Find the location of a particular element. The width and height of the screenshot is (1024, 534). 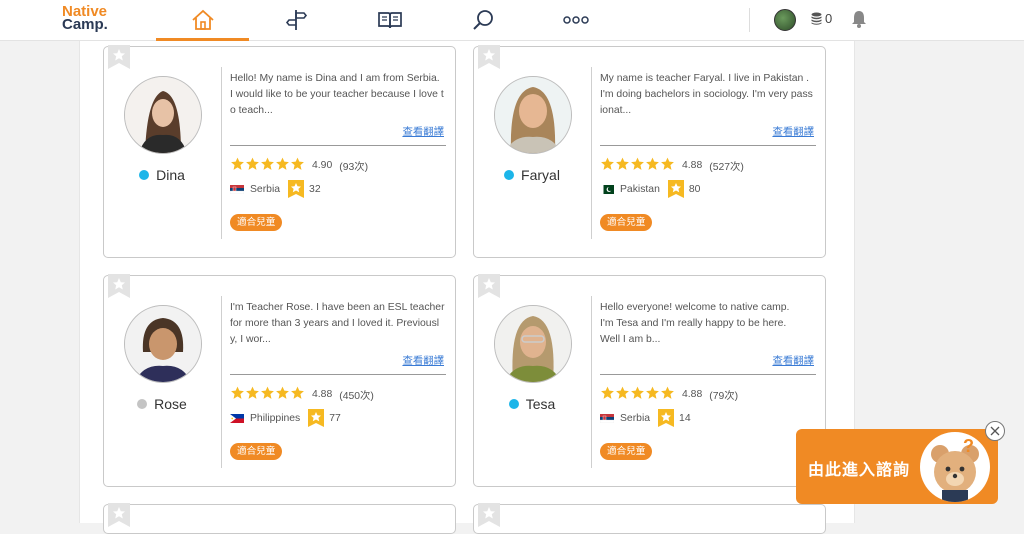

country-row: Serbia 14 is located at coordinates (645, 418).